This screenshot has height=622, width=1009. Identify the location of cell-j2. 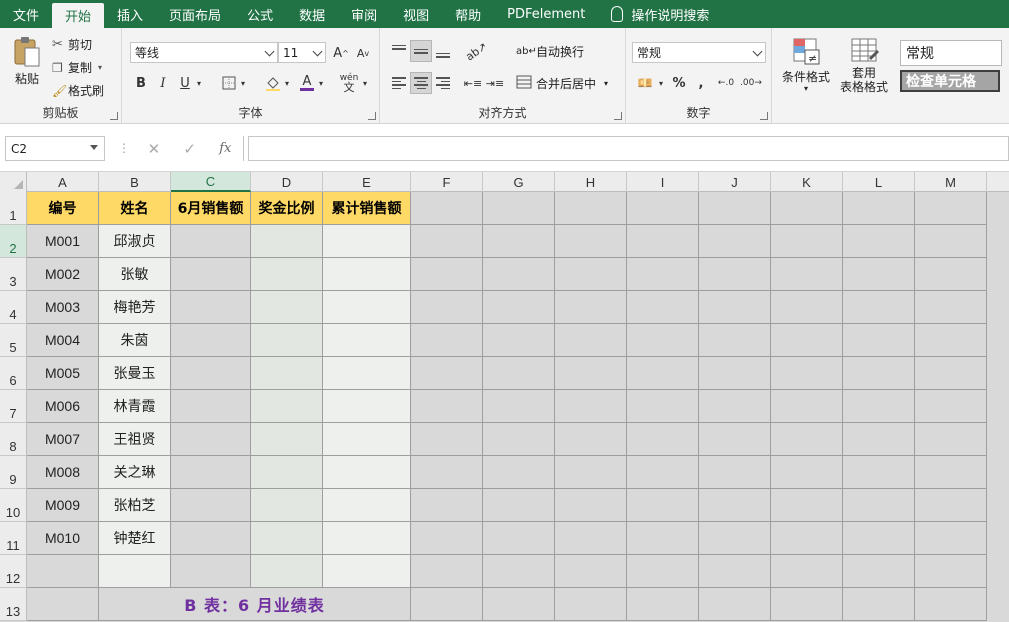
(735, 241).